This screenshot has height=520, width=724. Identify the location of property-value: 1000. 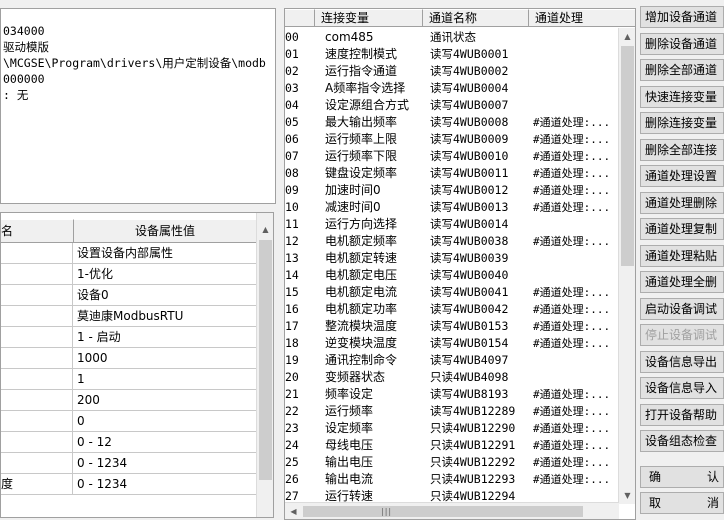
(166, 358).